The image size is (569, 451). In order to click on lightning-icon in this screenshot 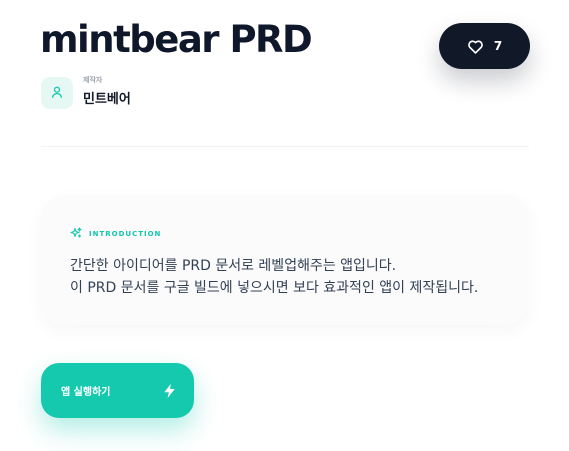, I will do `click(169, 391)`.